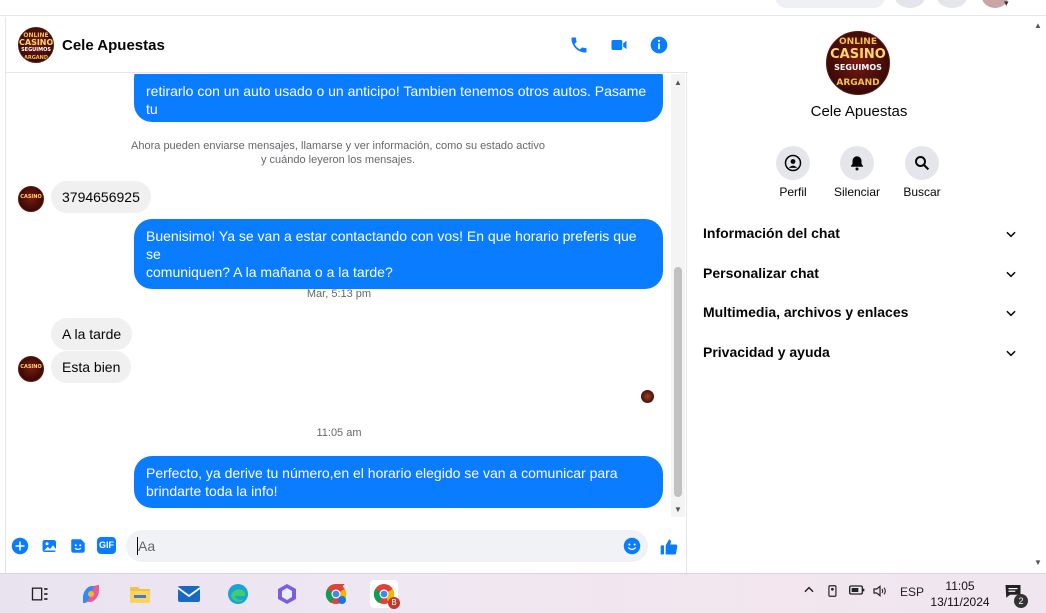  I want to click on profile-badge: B, so click(394, 603).